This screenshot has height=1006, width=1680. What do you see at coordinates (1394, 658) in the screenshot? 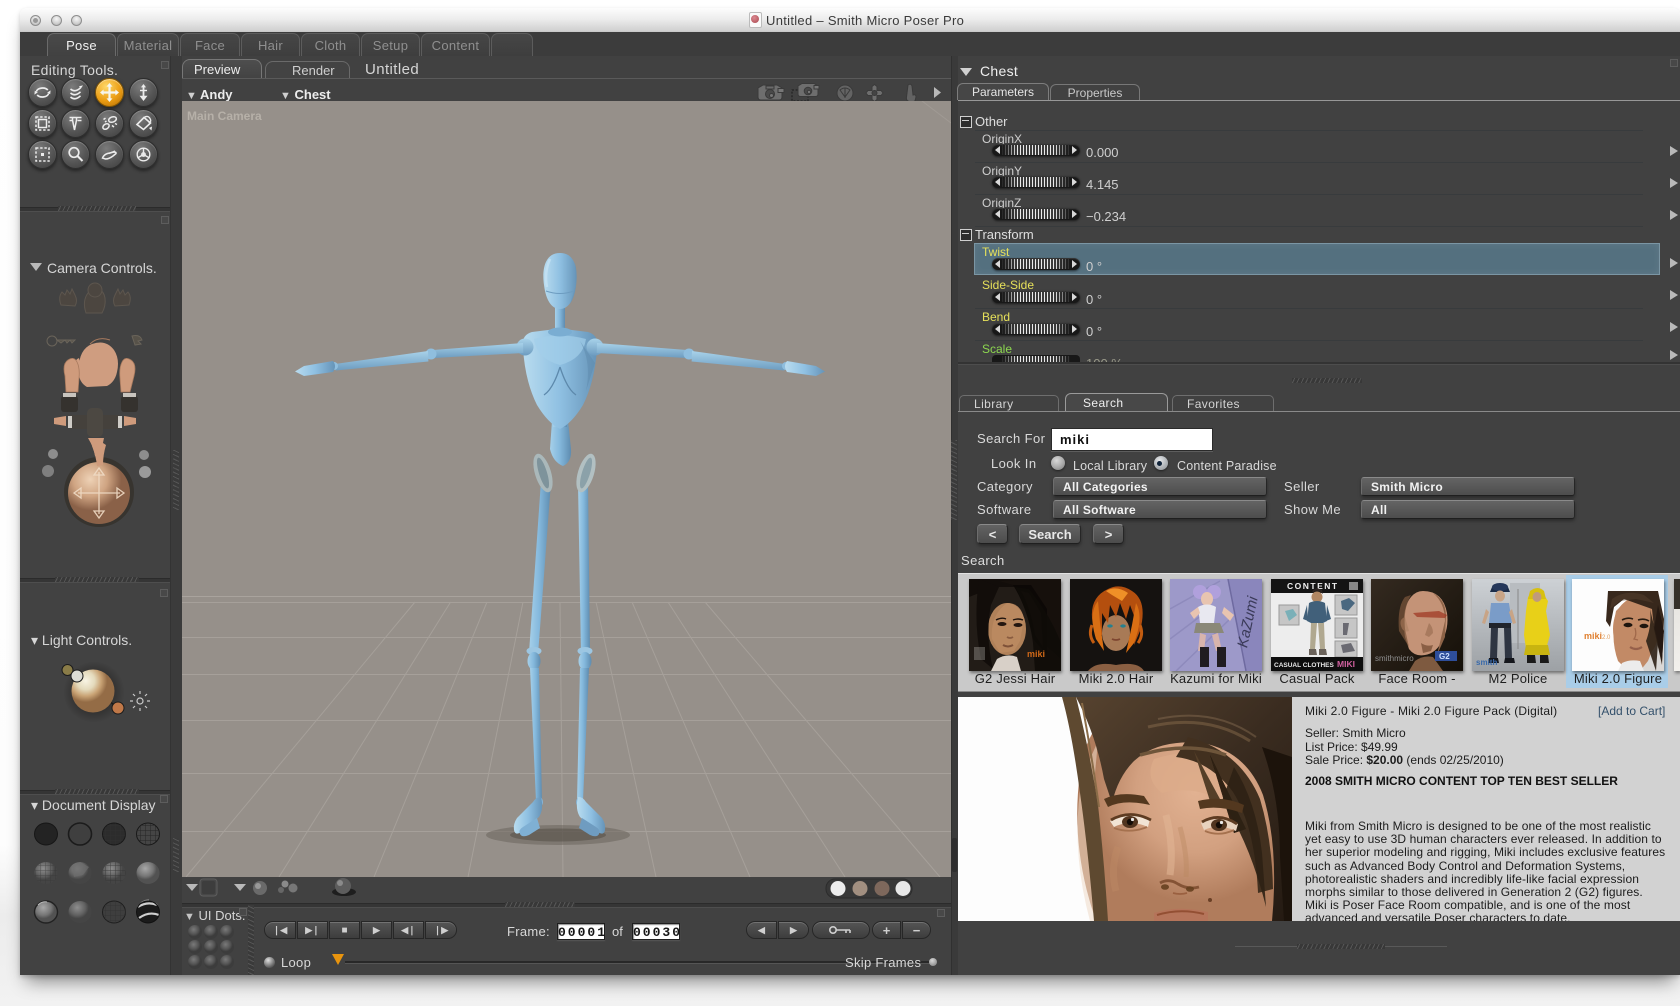
I see `svg-text: smithmicro` at bounding box center [1394, 658].